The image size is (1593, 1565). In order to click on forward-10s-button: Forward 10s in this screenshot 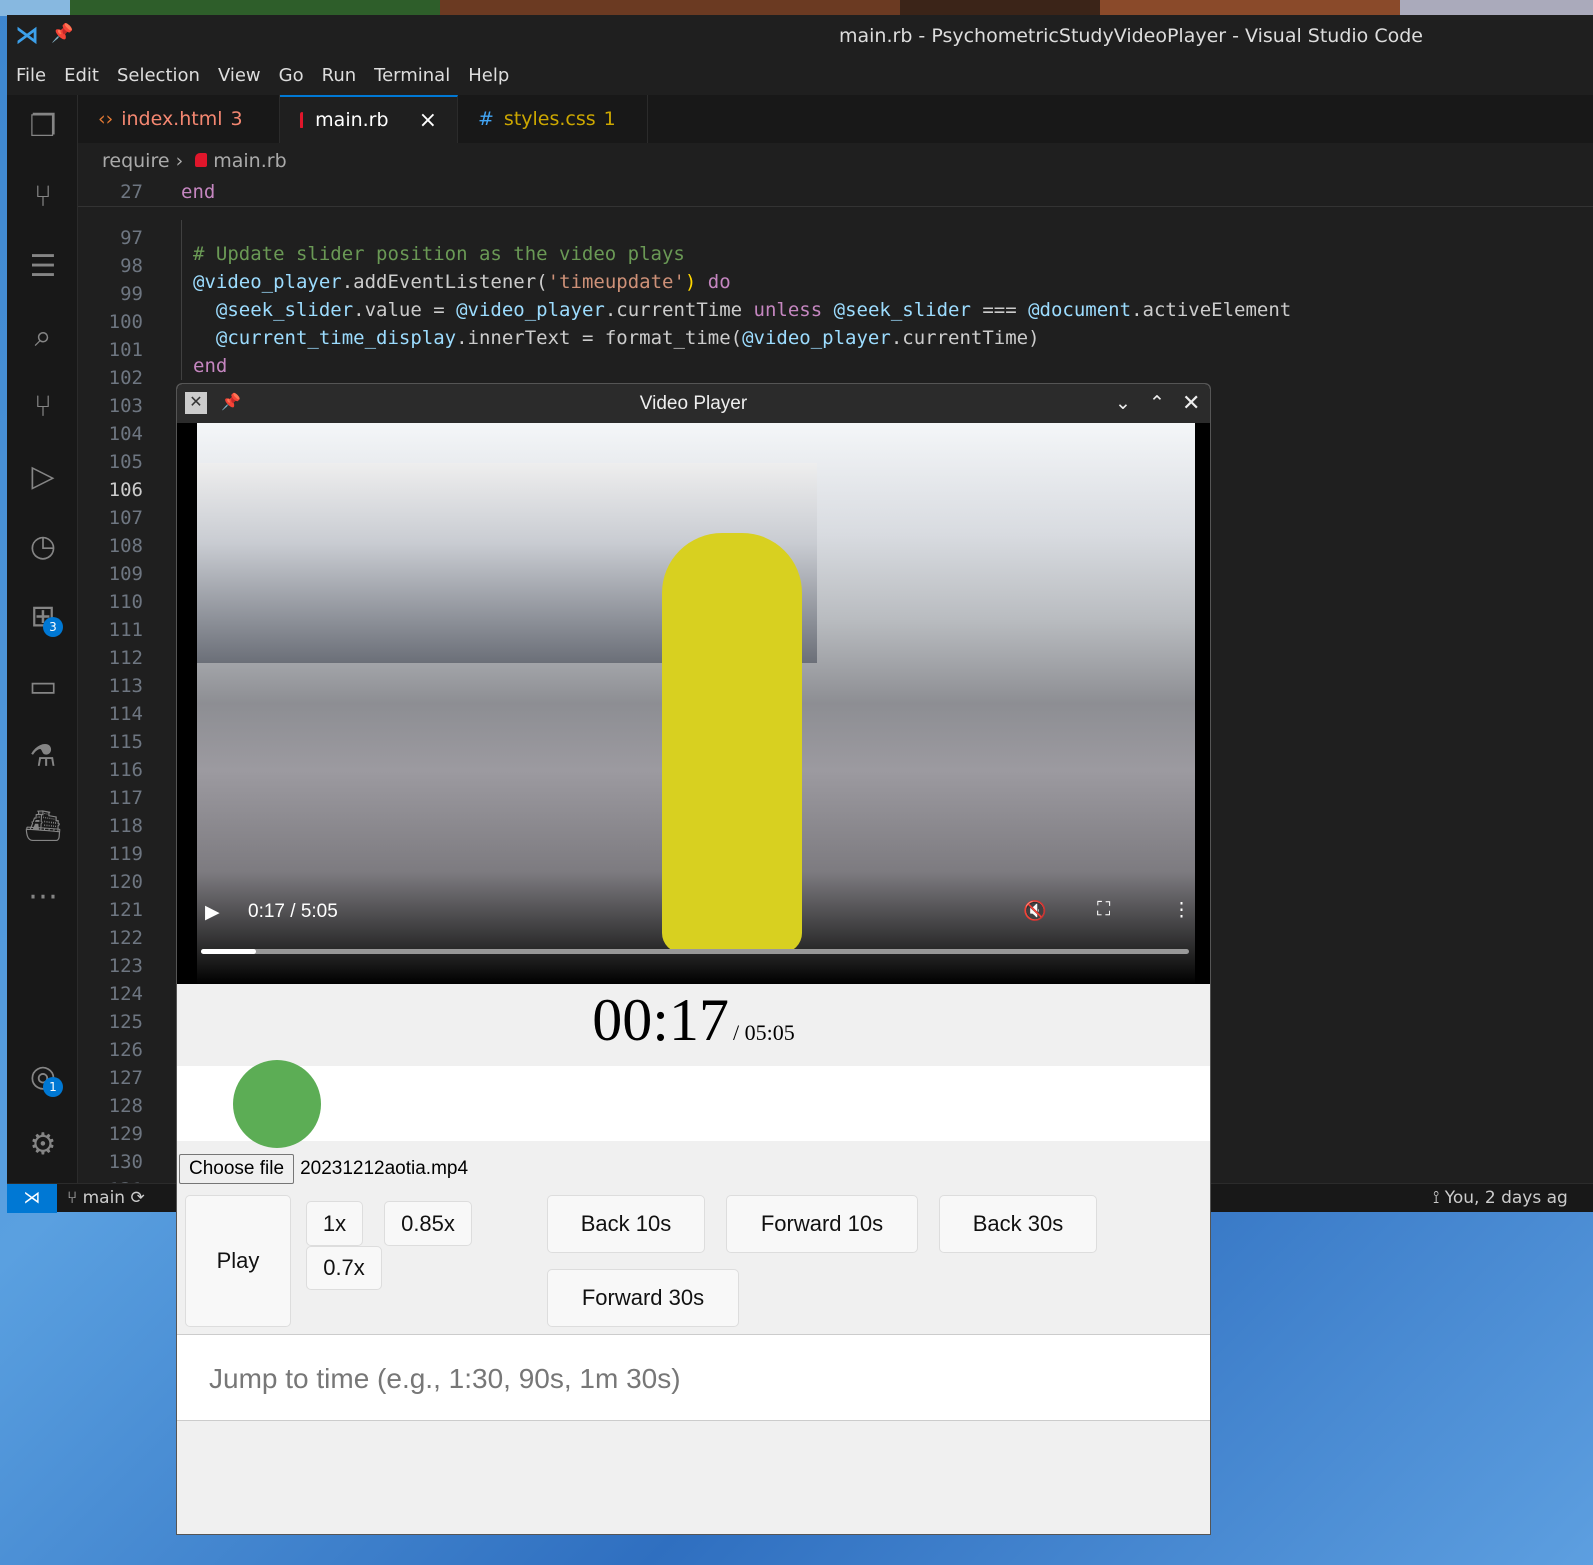, I will do `click(822, 1224)`.